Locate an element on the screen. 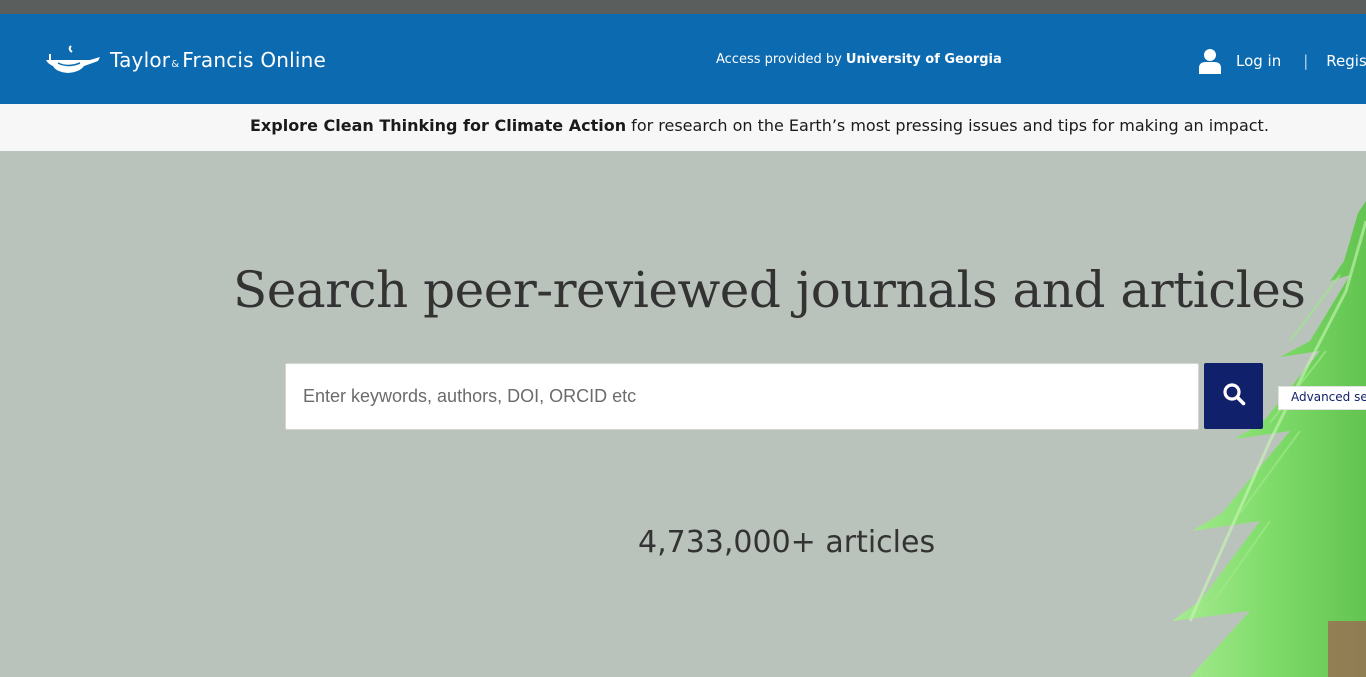 Image resolution: width=1366 pixels, height=677 pixels. lamp-logo-icon is located at coordinates (73, 60).